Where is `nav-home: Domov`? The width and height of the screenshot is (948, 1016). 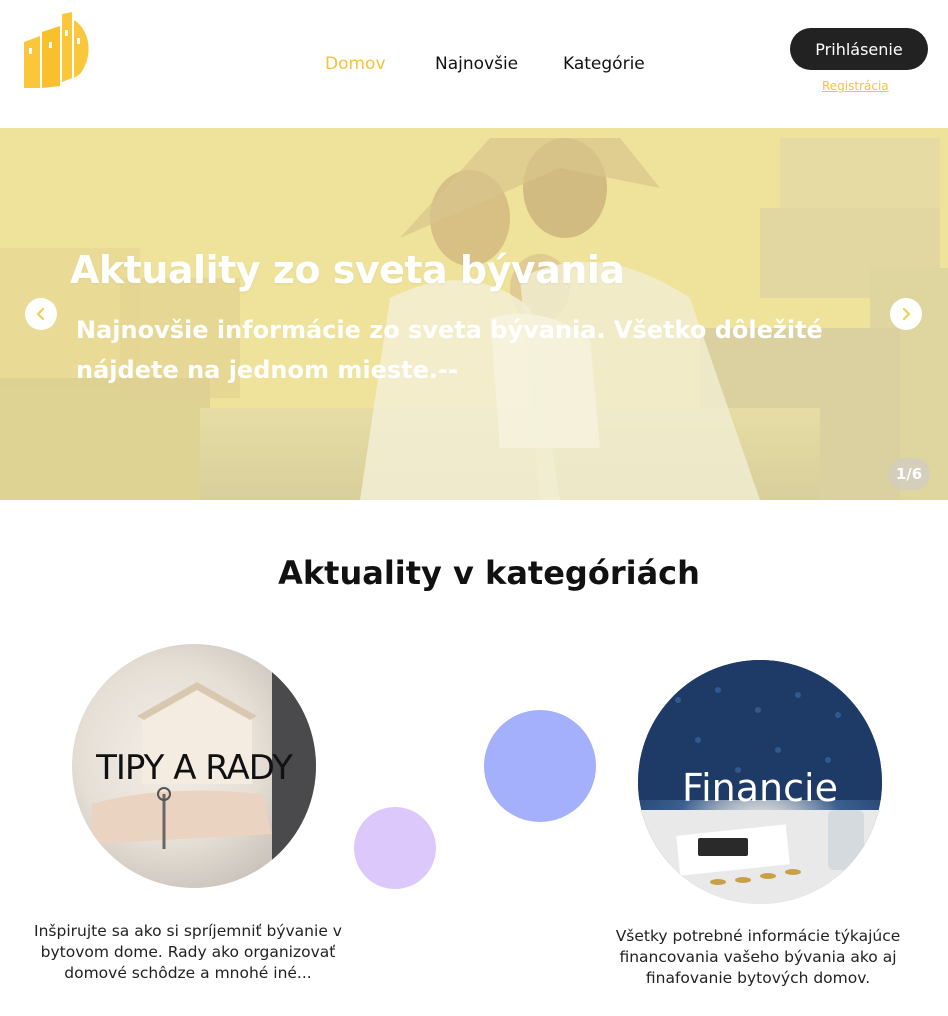
nav-home: Domov is located at coordinates (355, 64).